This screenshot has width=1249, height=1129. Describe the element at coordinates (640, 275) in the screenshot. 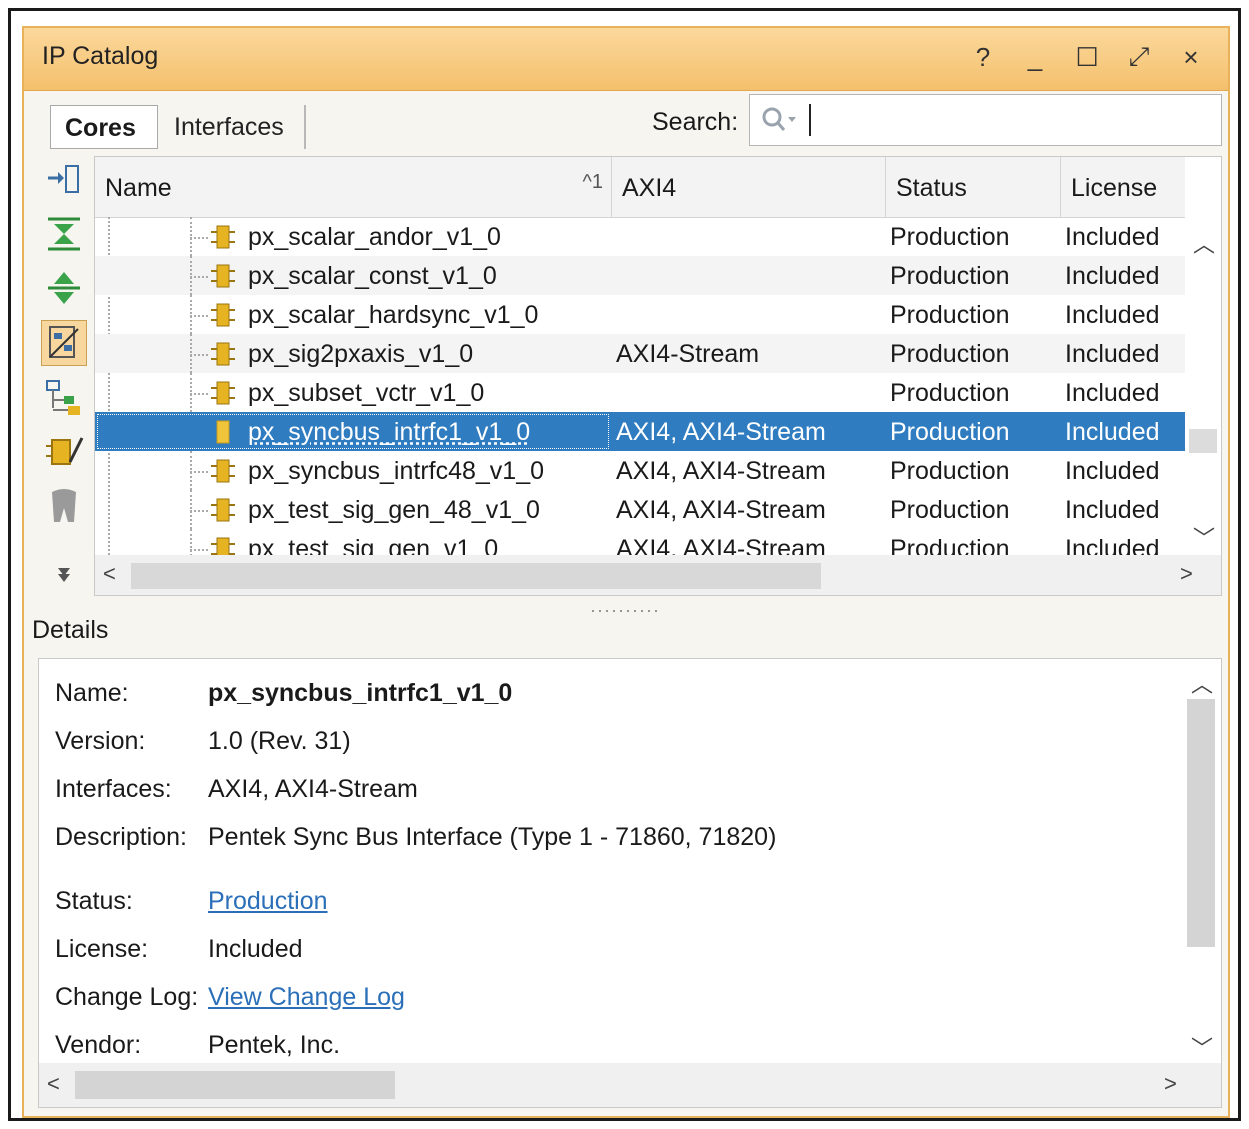

I see `table-row: px_scalar_const_v1_0 Production Included` at that location.